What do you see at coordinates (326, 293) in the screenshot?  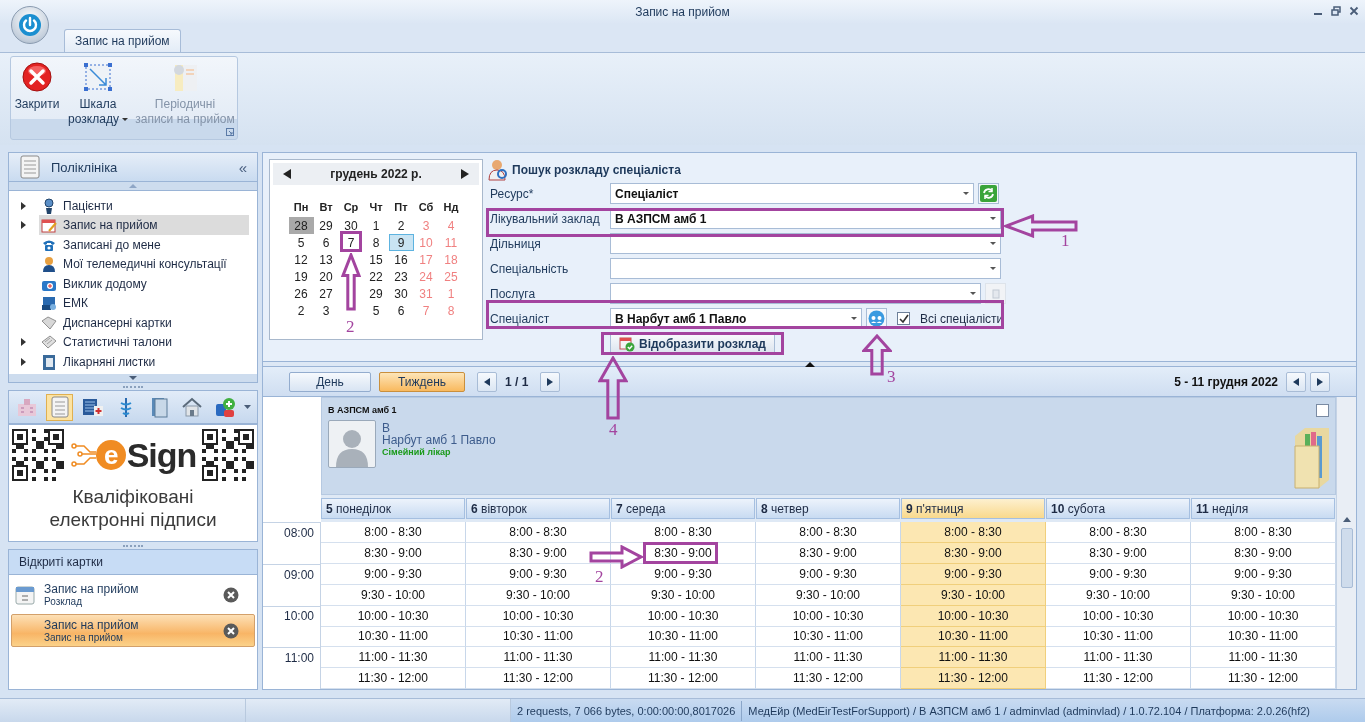 I see `calendar-day: 27` at bounding box center [326, 293].